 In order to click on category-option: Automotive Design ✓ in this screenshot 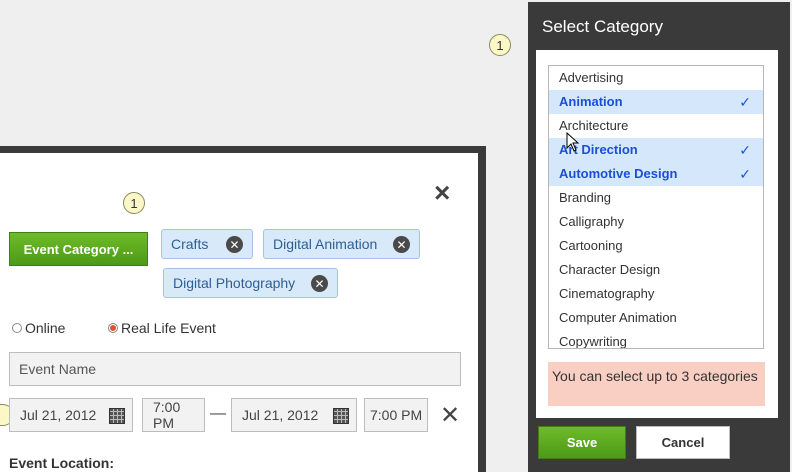, I will do `click(656, 174)`.